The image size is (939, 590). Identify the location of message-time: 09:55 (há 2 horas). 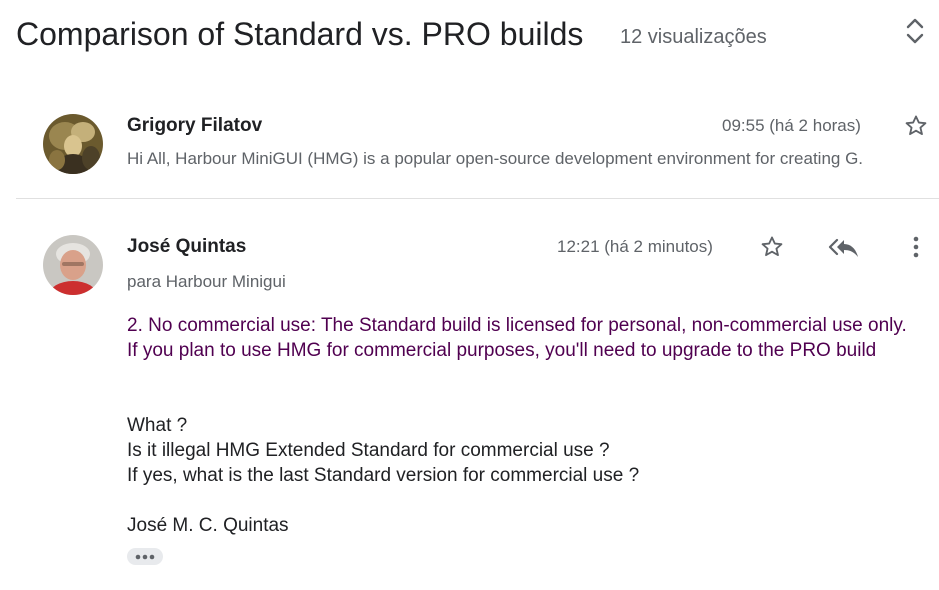
(791, 125).